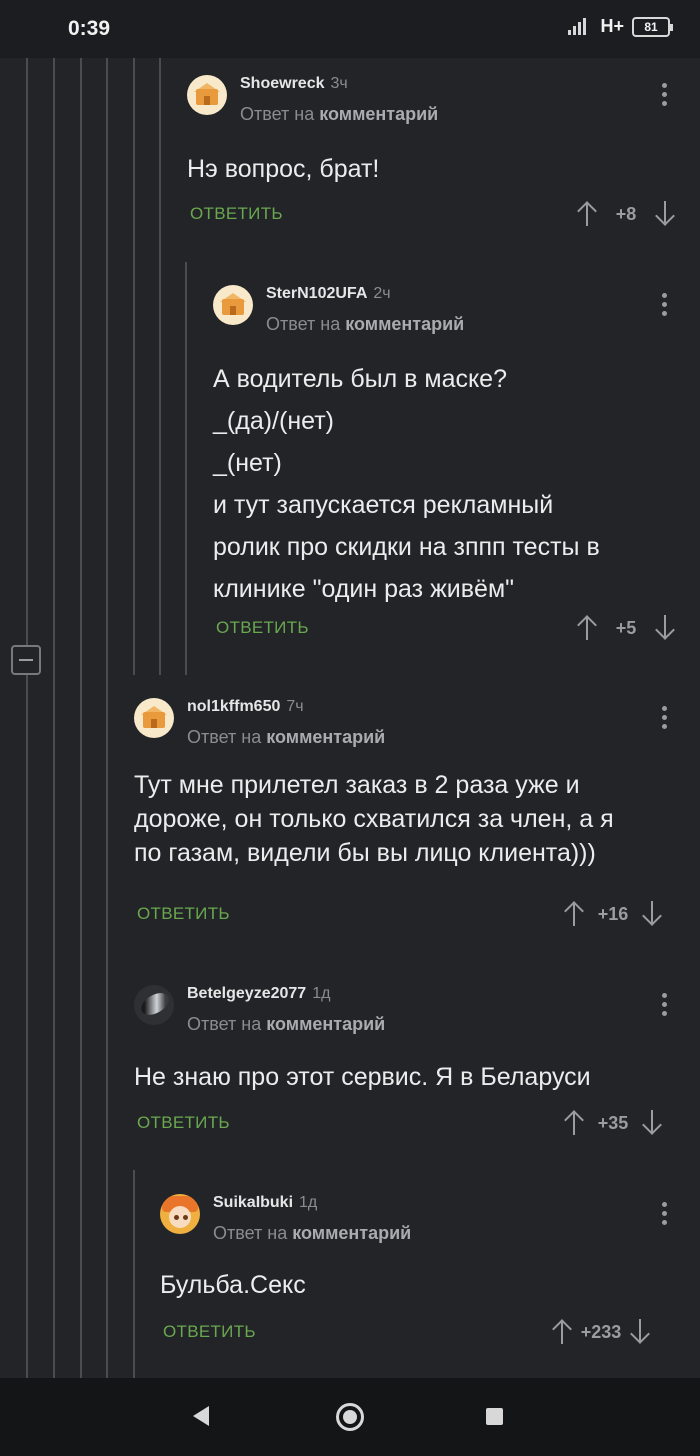  I want to click on vote-controls: +5, so click(626, 628).